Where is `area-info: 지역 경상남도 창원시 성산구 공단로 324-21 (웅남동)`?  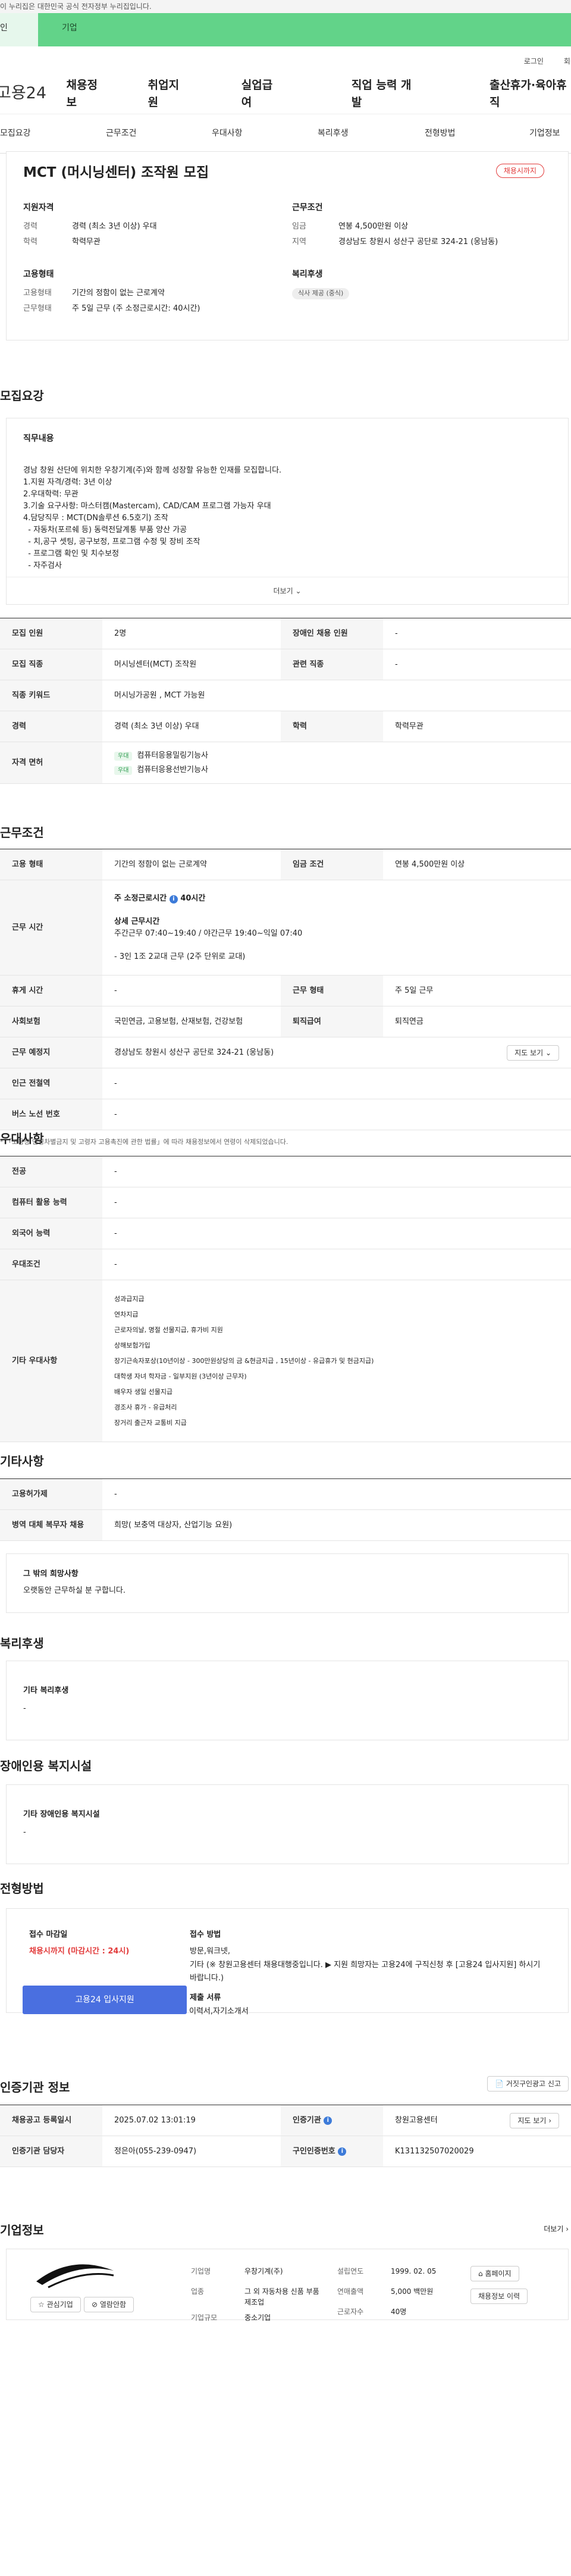 area-info: 지역 경상남도 창원시 성산구 공단로 324-21 (웅남동) is located at coordinates (395, 241).